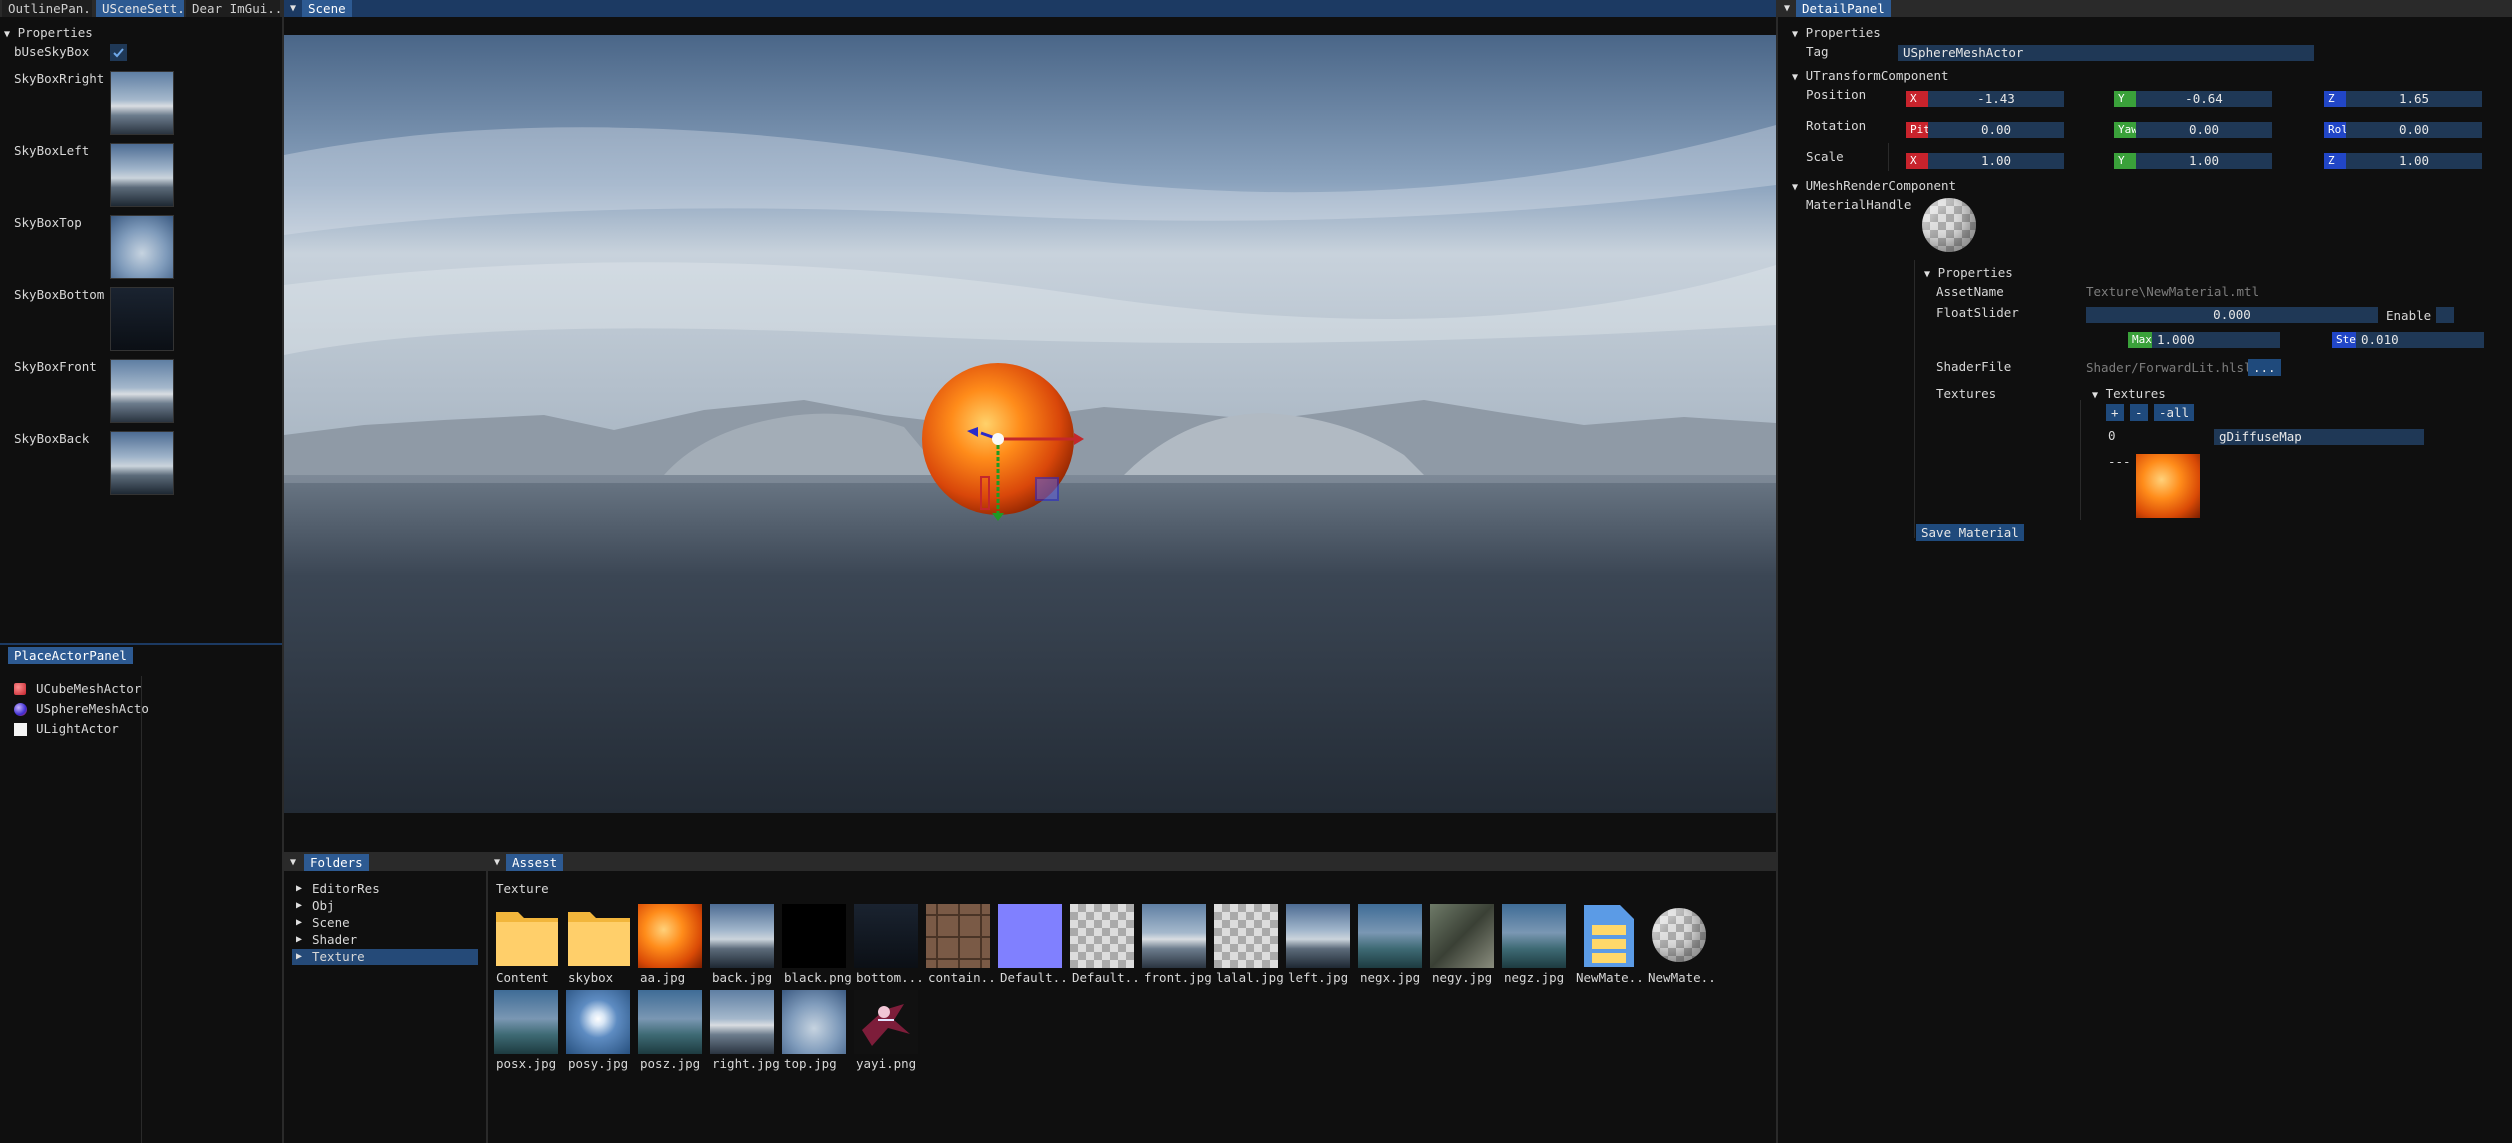  I want to click on folder-item-editorres: ▶ EditorRes, so click(384, 889).